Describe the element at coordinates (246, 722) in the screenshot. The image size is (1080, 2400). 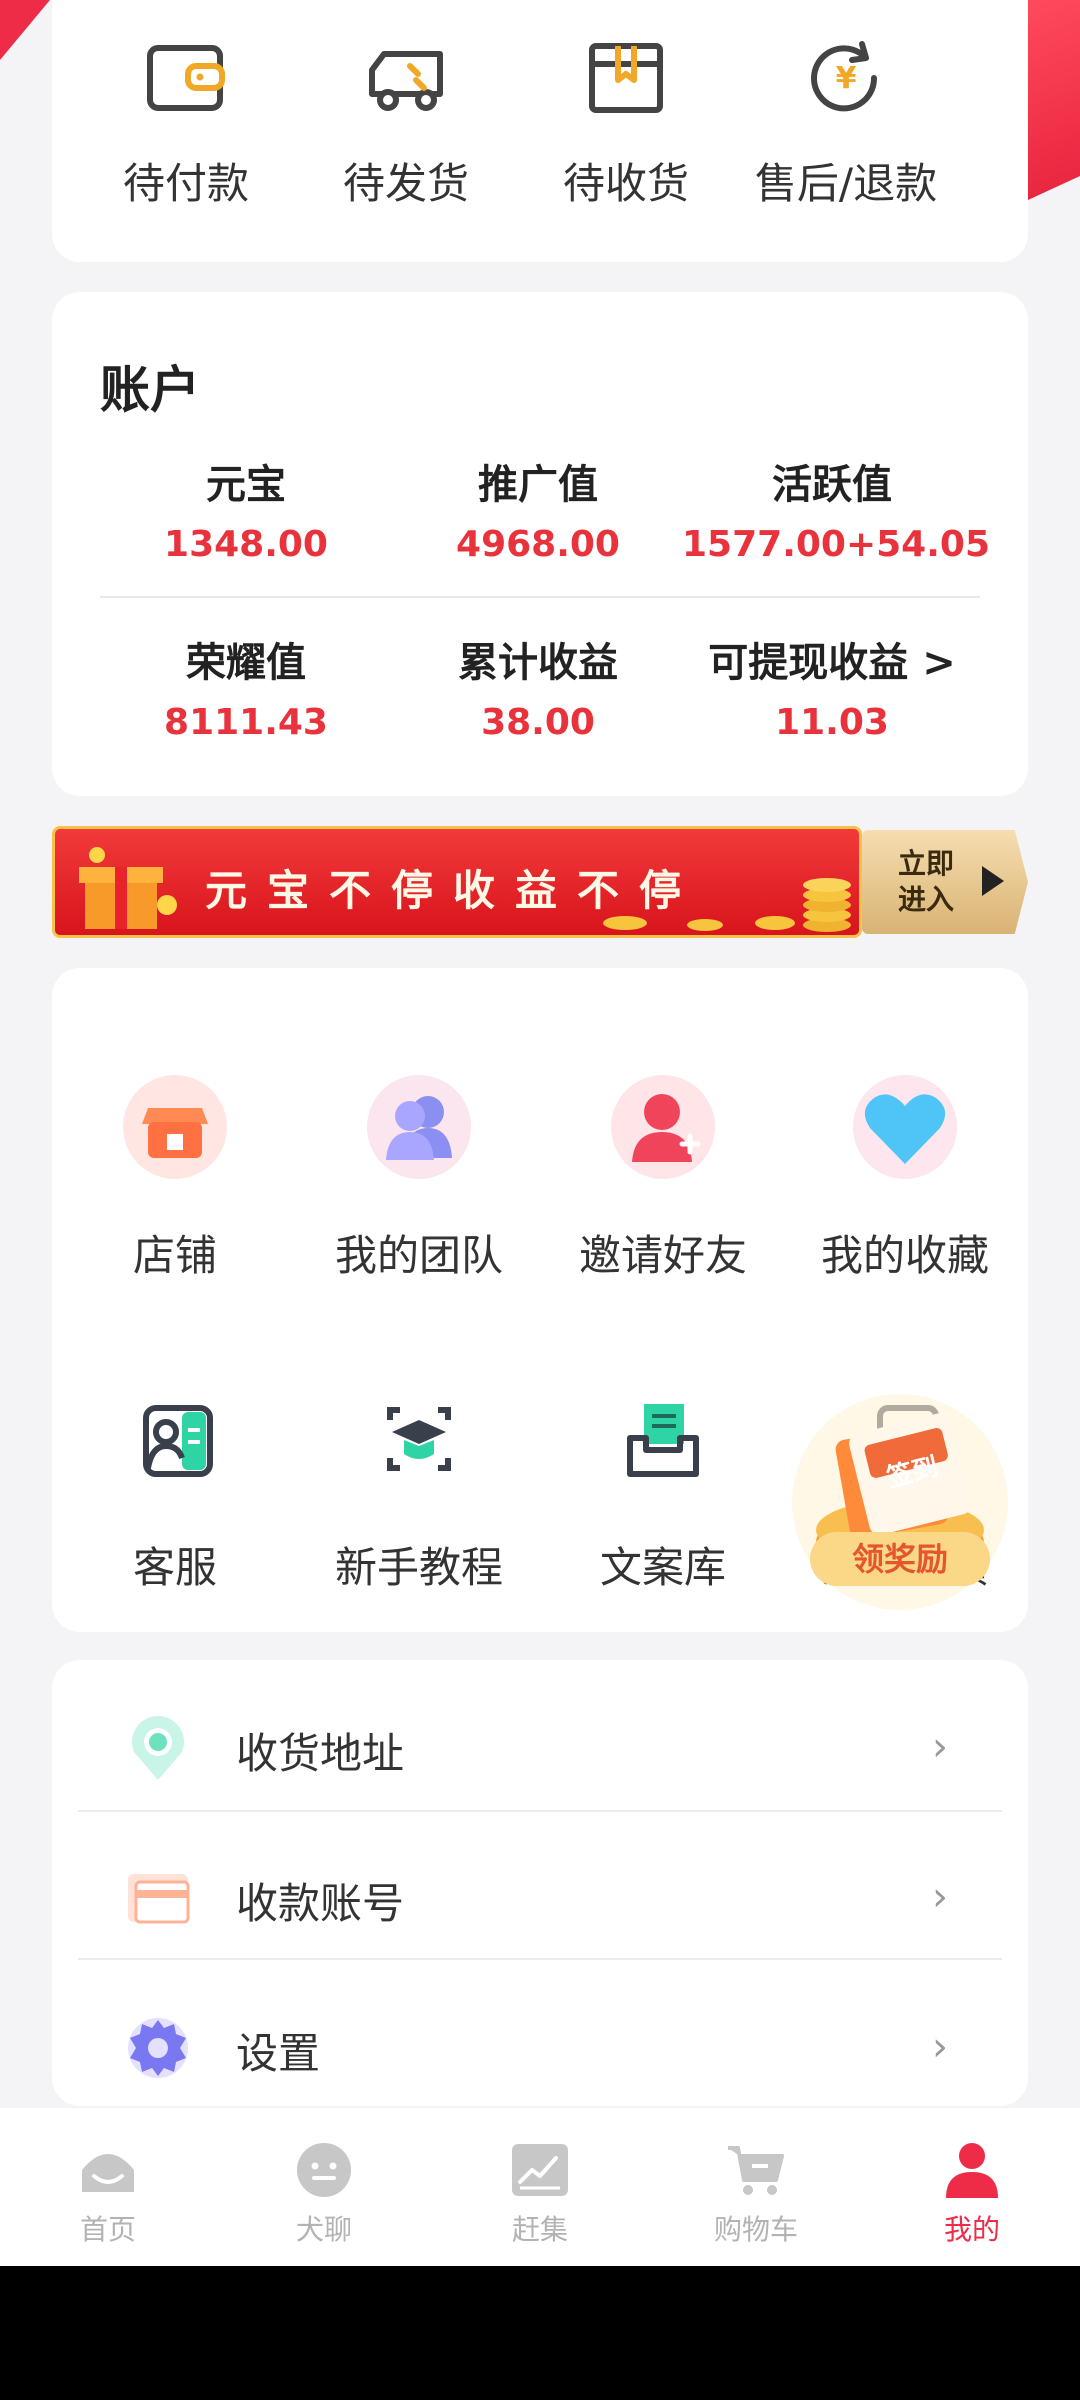
I see `stat-honor-value: 8111.43` at that location.